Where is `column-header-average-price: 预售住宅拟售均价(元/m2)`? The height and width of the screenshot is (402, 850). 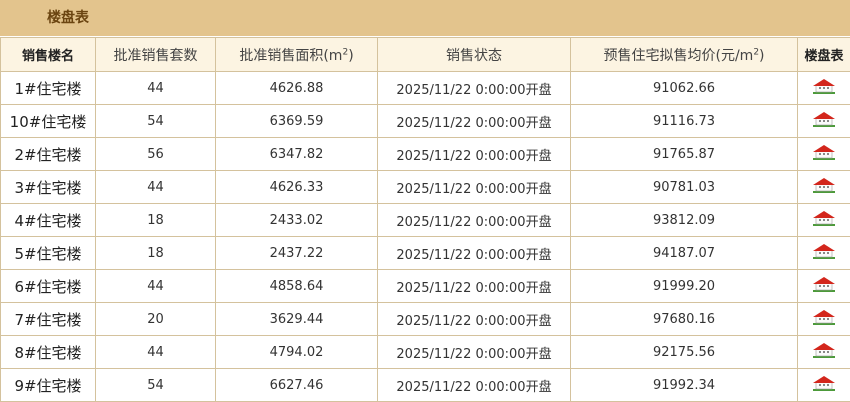
column-header-average-price: 预售住宅拟售均价(元/m2) is located at coordinates (684, 54).